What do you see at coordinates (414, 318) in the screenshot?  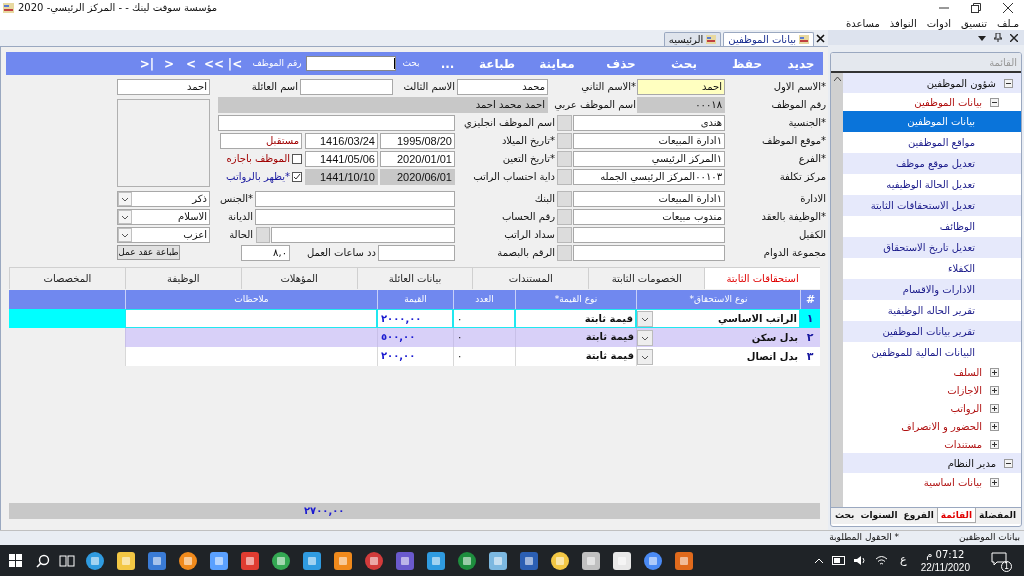 I see `table-row: ١ الراتب الاساسي قيمة ثابتة ٠ ٢٠٠٠,٠٠` at bounding box center [414, 318].